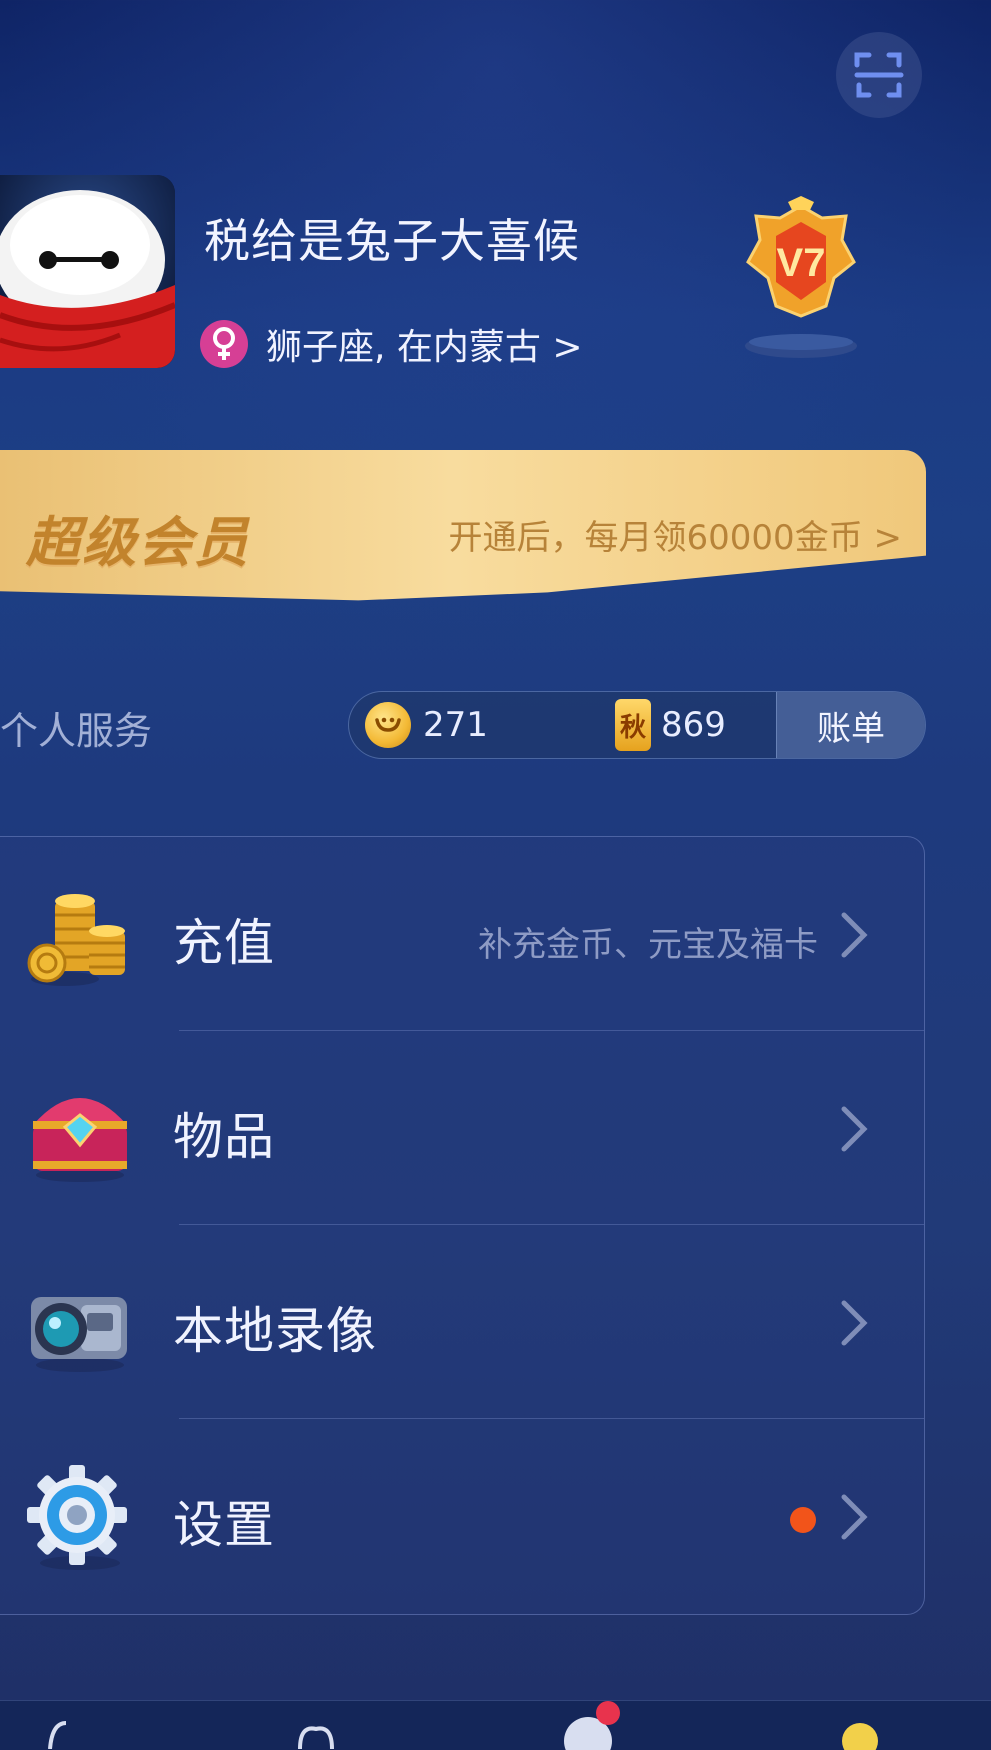  What do you see at coordinates (76, 731) in the screenshot?
I see `personal-services-label: 个人服务` at bounding box center [76, 731].